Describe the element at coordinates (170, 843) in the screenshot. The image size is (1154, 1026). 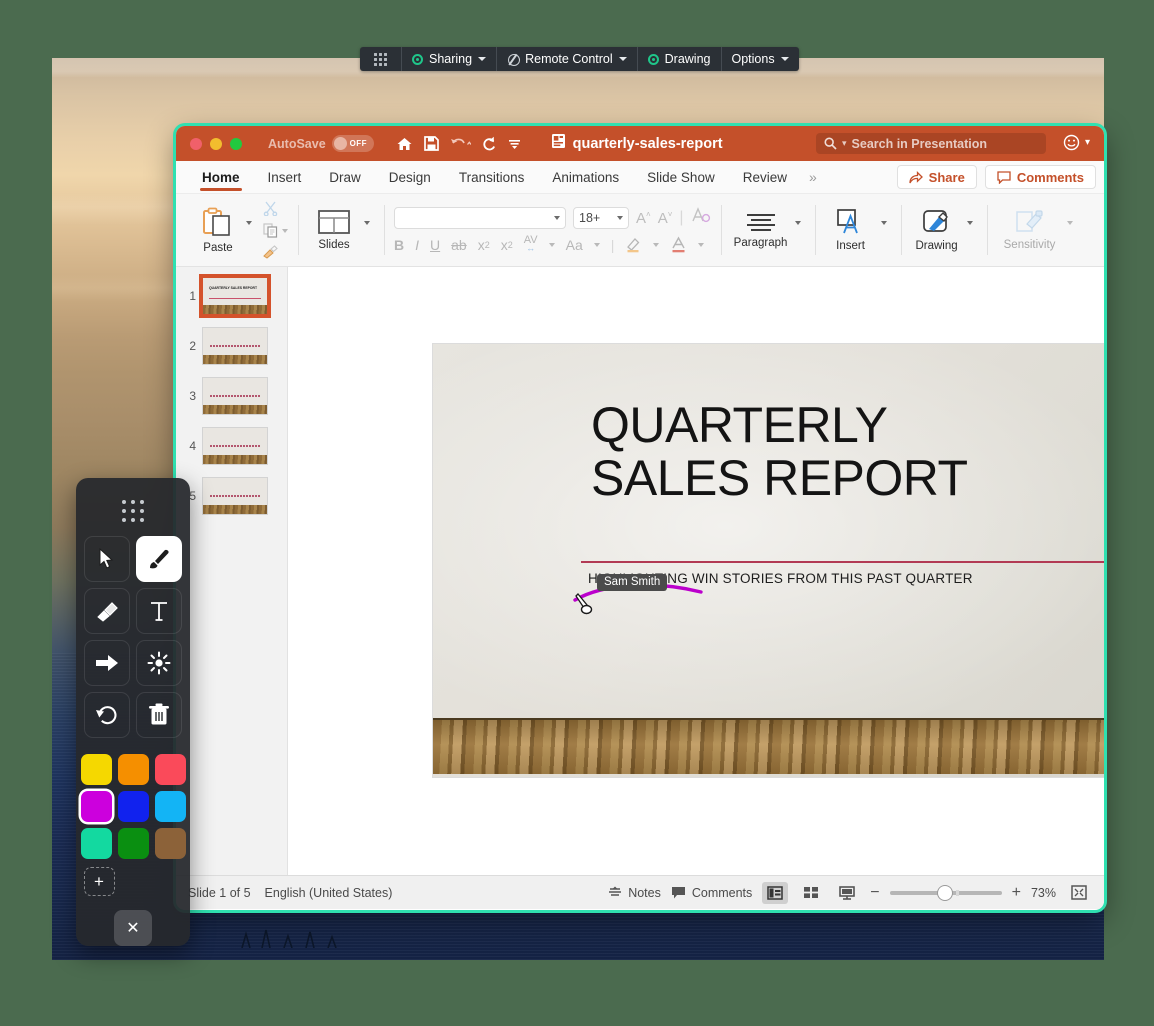
I see `color-swatch-brown` at that location.